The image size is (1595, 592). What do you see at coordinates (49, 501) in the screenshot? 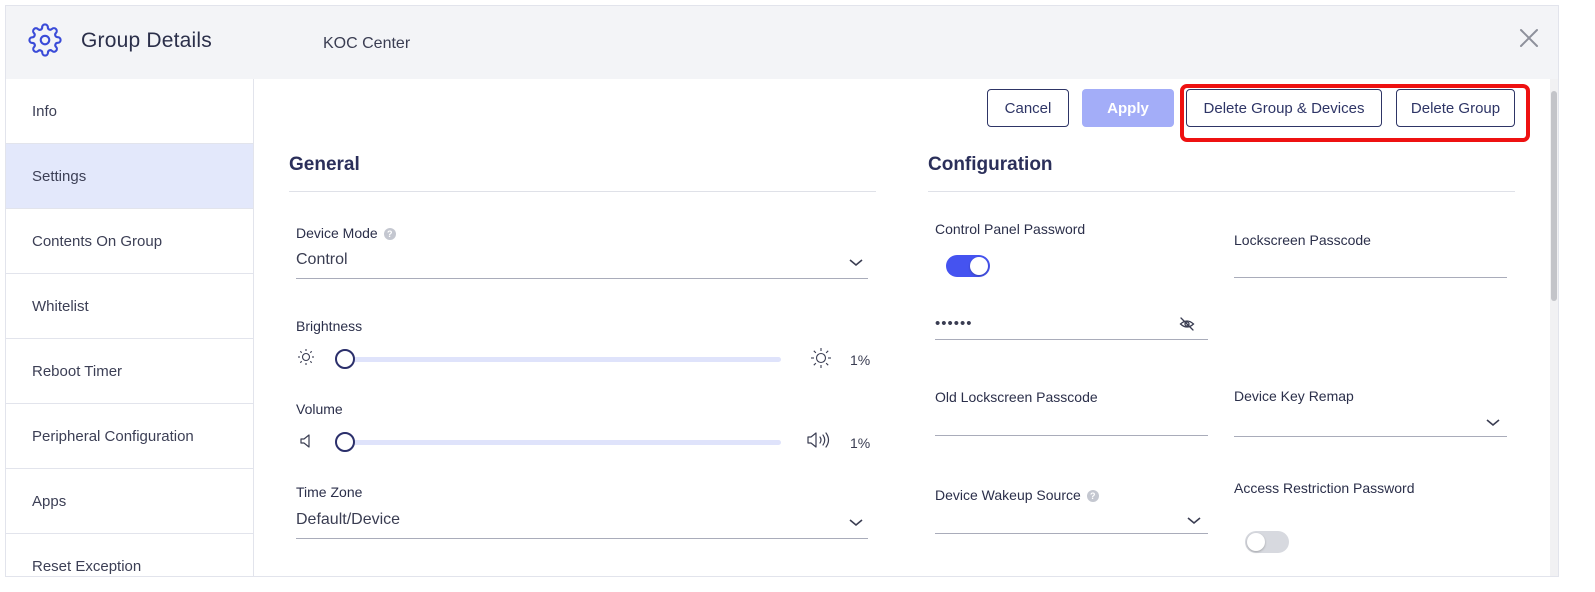
I see `sidebar-item-label: Apps` at bounding box center [49, 501].